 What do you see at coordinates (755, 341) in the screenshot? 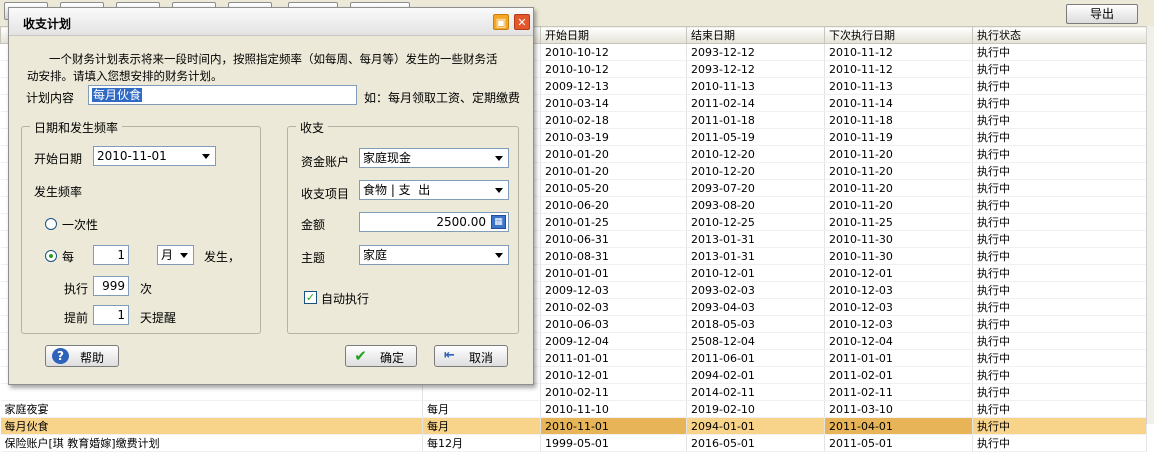
I see `cell-end-date: 2508-12-04` at bounding box center [755, 341].